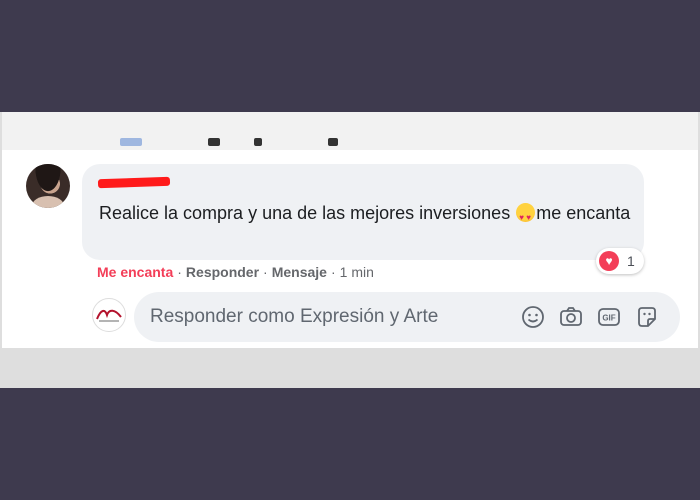 The height and width of the screenshot is (500, 700). Describe the element at coordinates (48, 186) in the screenshot. I see `commenter-avatar` at that location.